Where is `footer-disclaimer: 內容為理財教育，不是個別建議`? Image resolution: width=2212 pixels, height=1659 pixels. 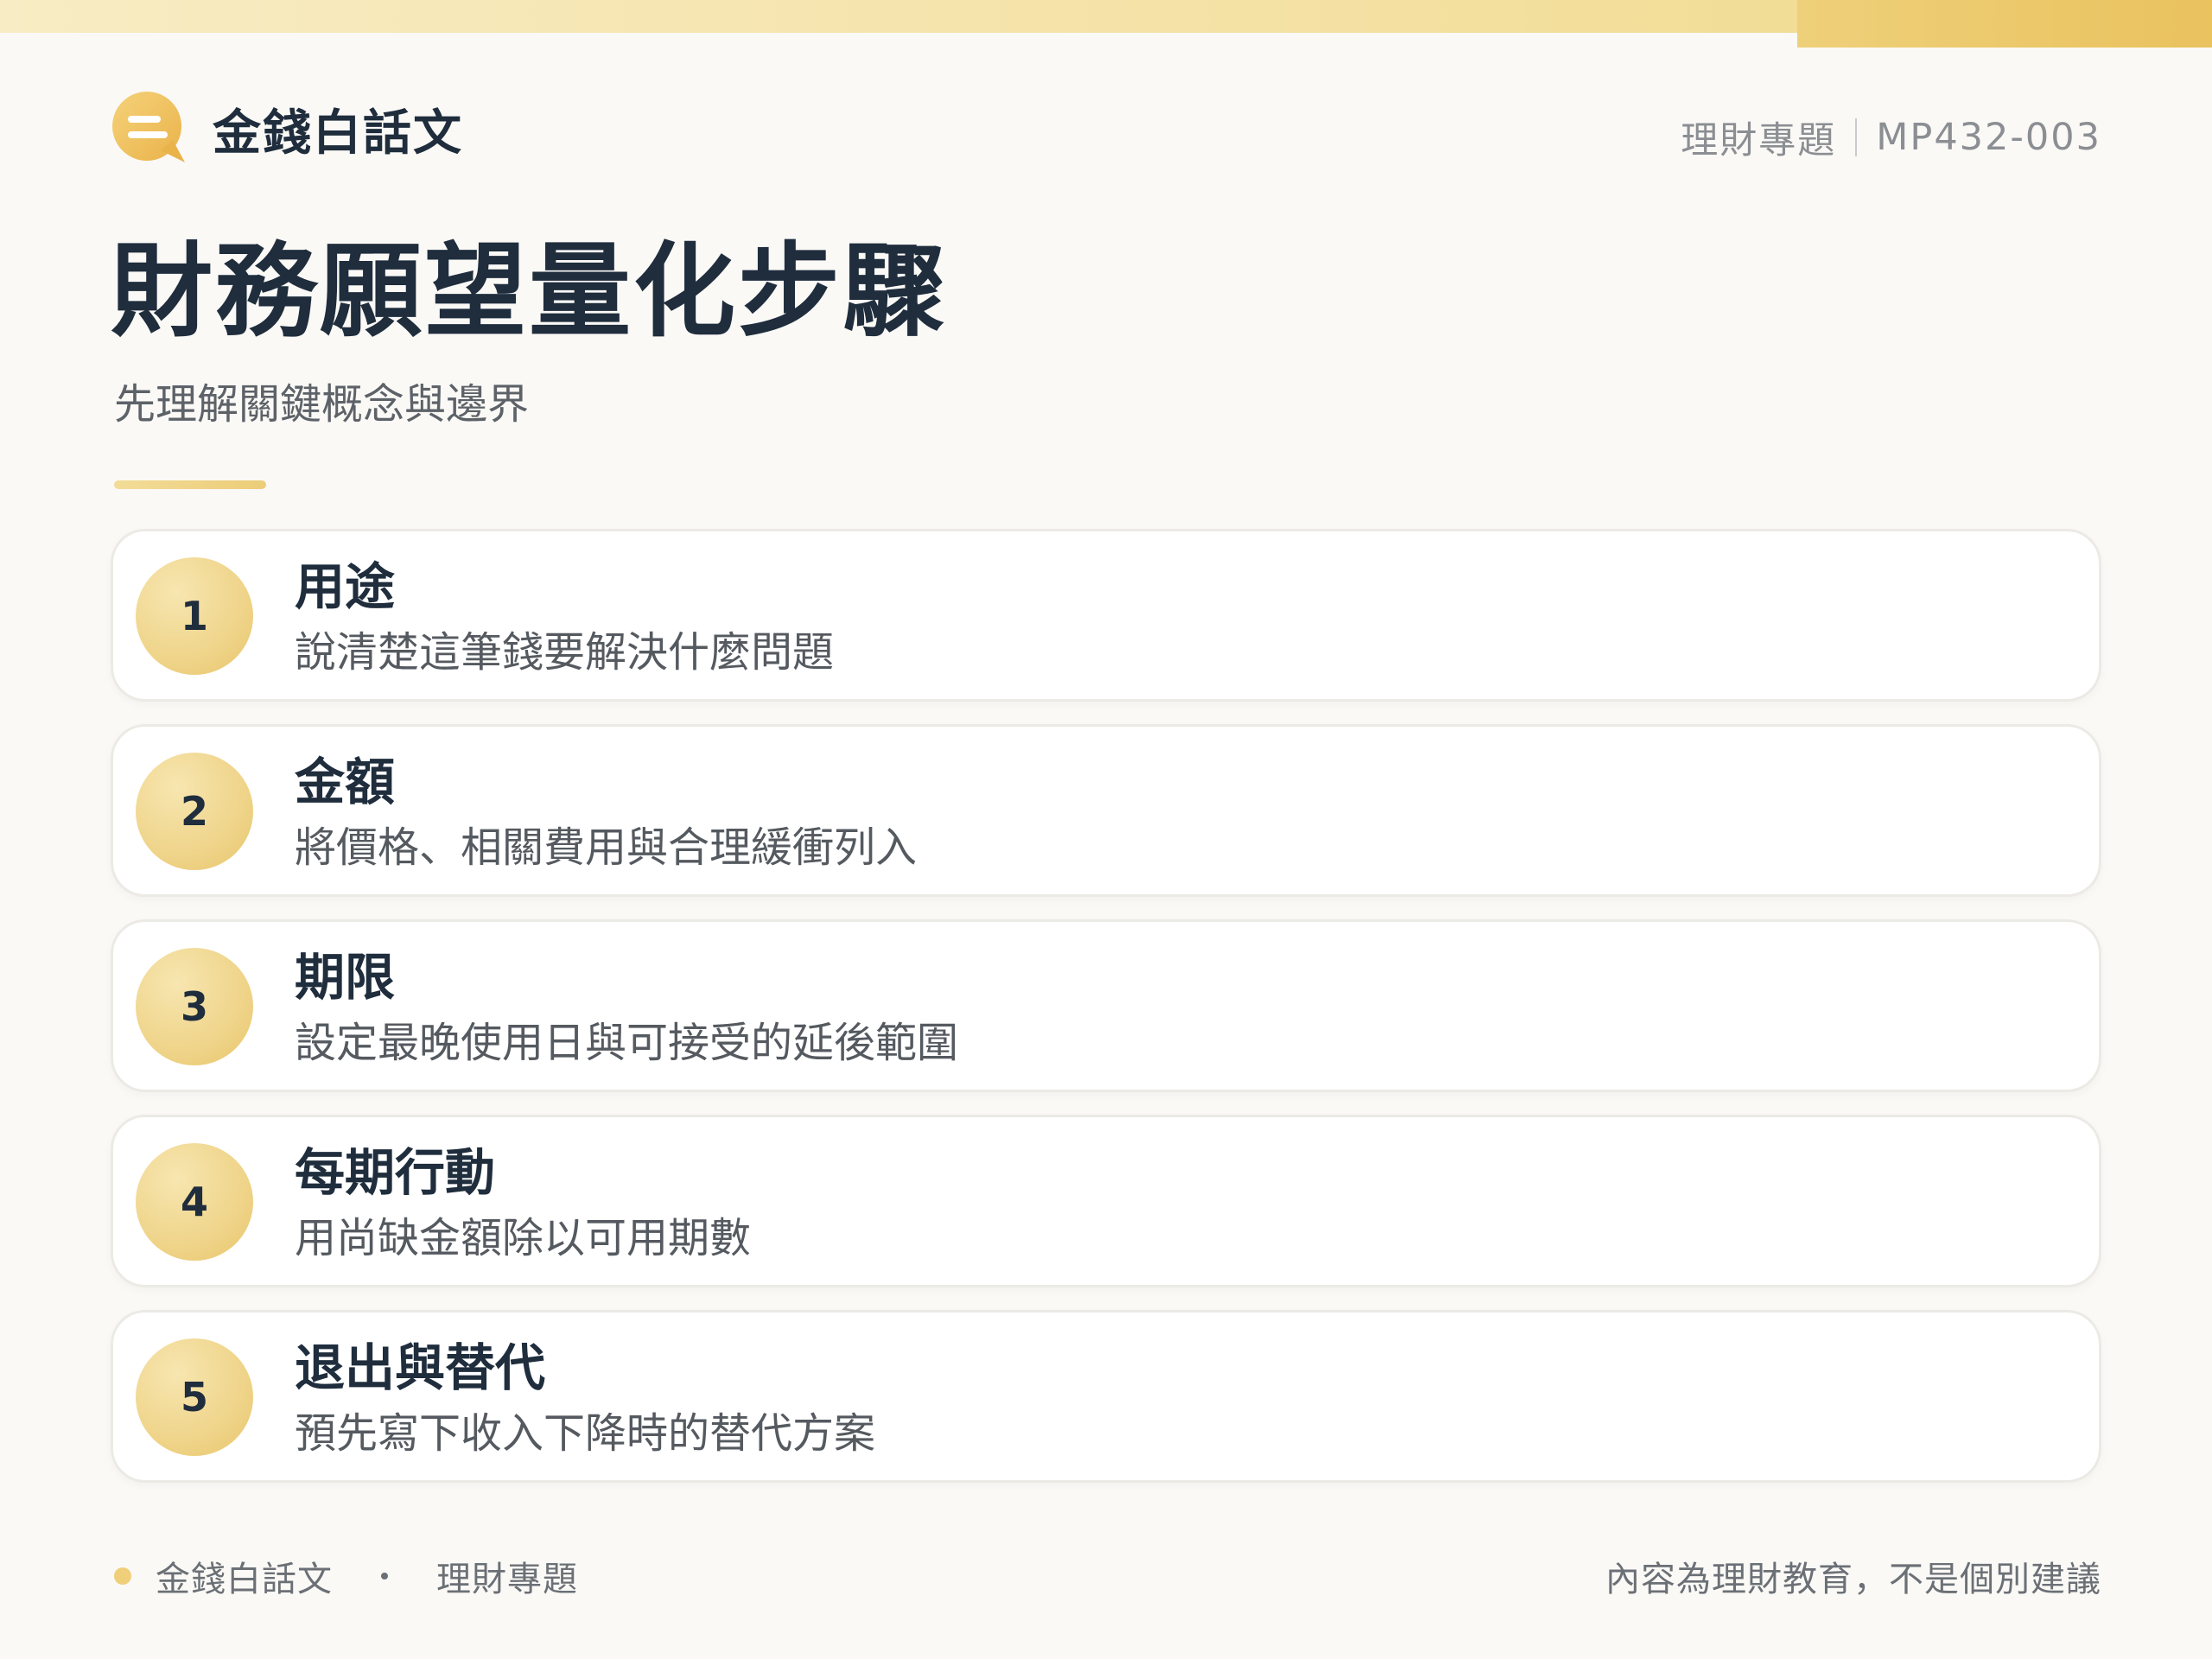 footer-disclaimer: 內容為理財教育，不是個別建議 is located at coordinates (1853, 1579).